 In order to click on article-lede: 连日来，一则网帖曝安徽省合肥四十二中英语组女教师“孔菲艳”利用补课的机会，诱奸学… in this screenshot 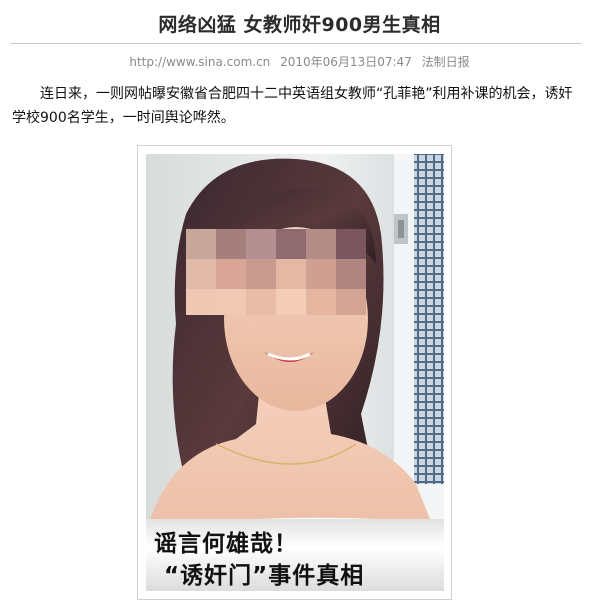, I will do `click(292, 106)`.